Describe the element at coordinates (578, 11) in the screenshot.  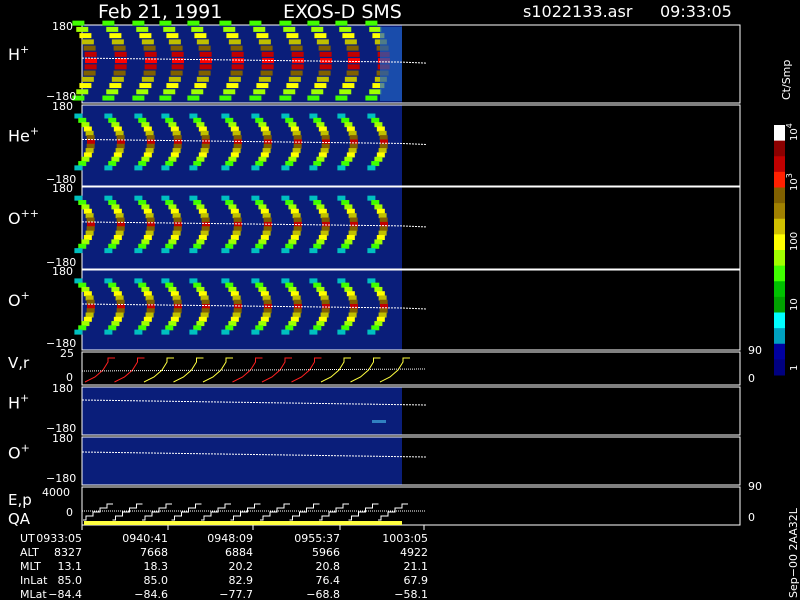
I see `header-file: s1022133.asr` at that location.